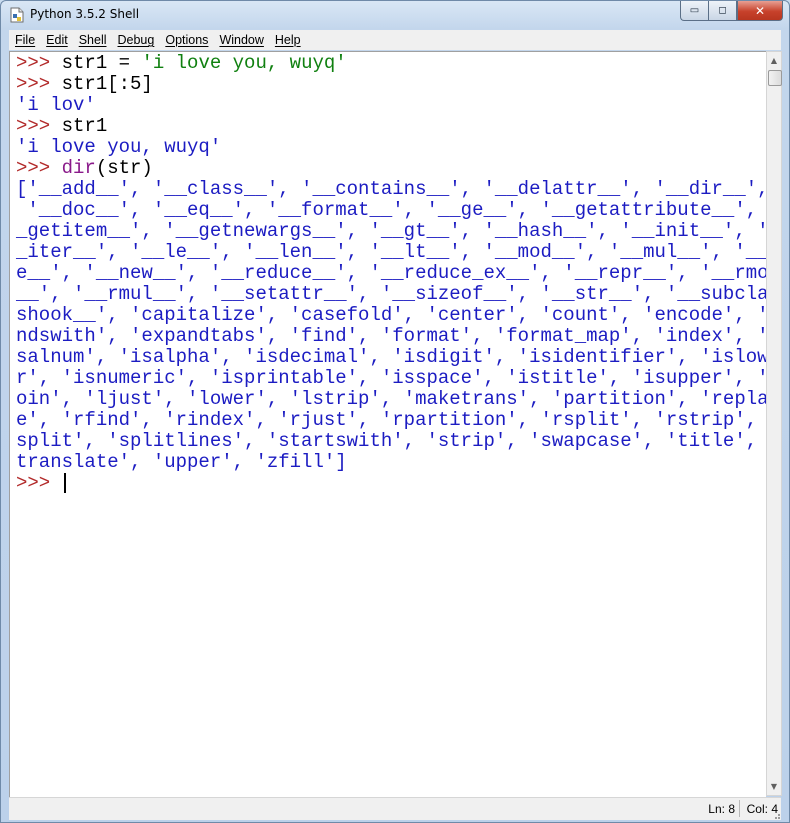 The image size is (790, 823). Describe the element at coordinates (101, 63) in the screenshot. I see `input-code: str1 =` at that location.